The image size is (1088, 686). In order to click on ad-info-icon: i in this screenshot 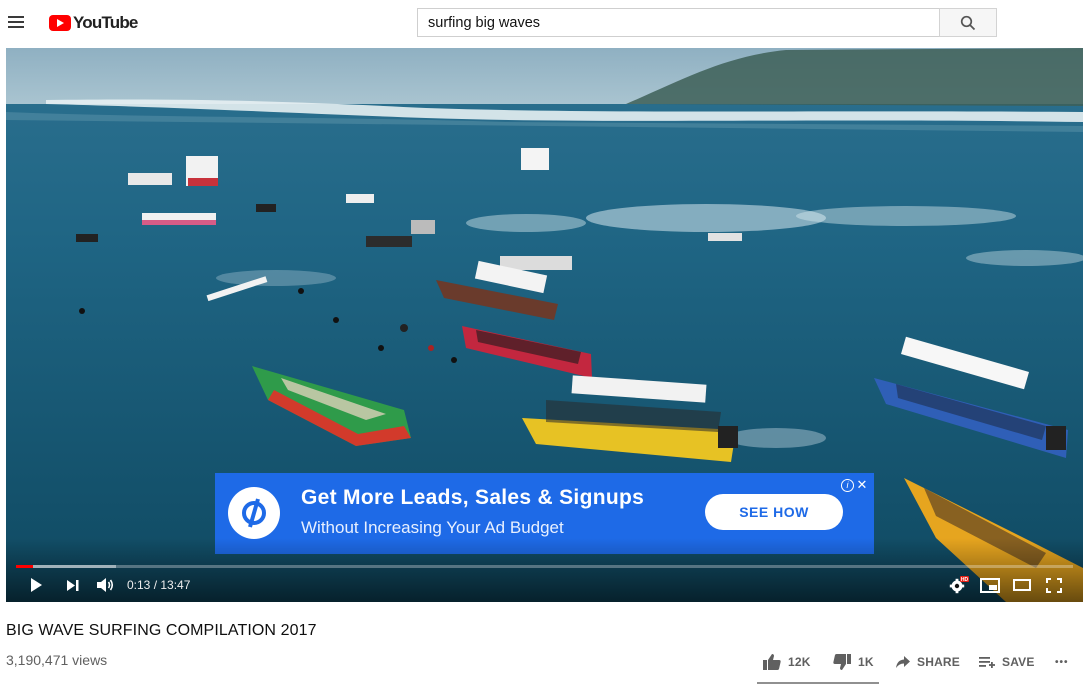, I will do `click(847, 485)`.